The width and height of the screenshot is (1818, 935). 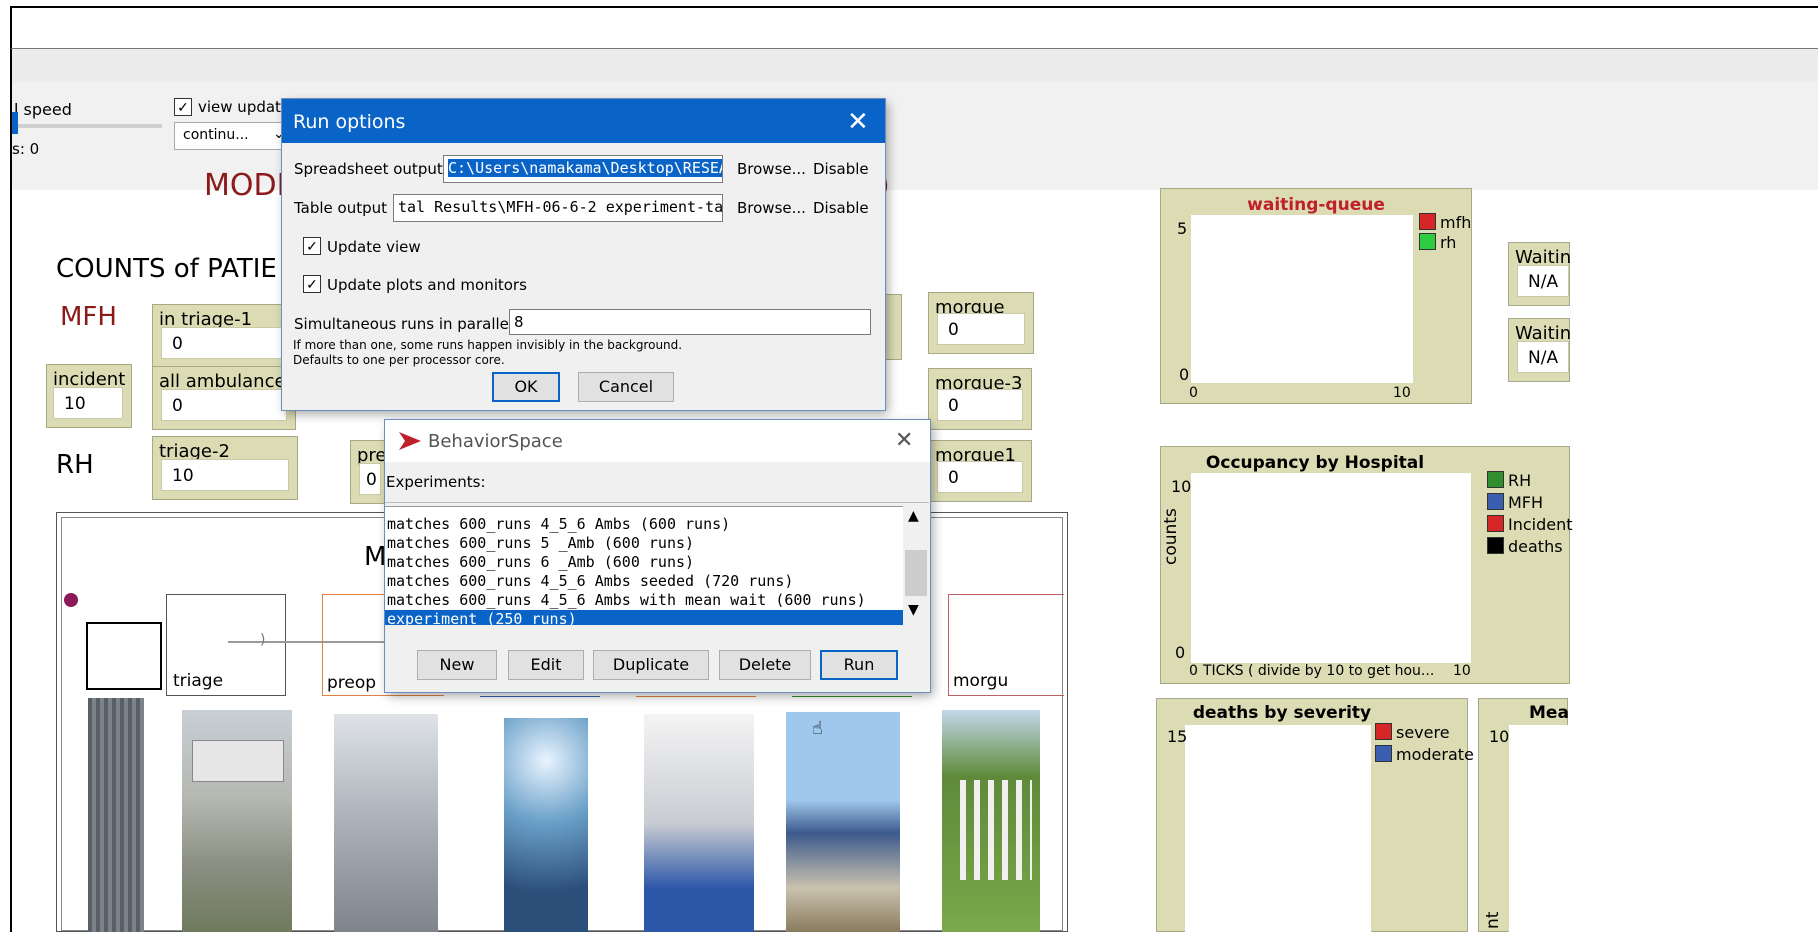 What do you see at coordinates (88, 317) in the screenshot?
I see `mfh-label: MFH` at bounding box center [88, 317].